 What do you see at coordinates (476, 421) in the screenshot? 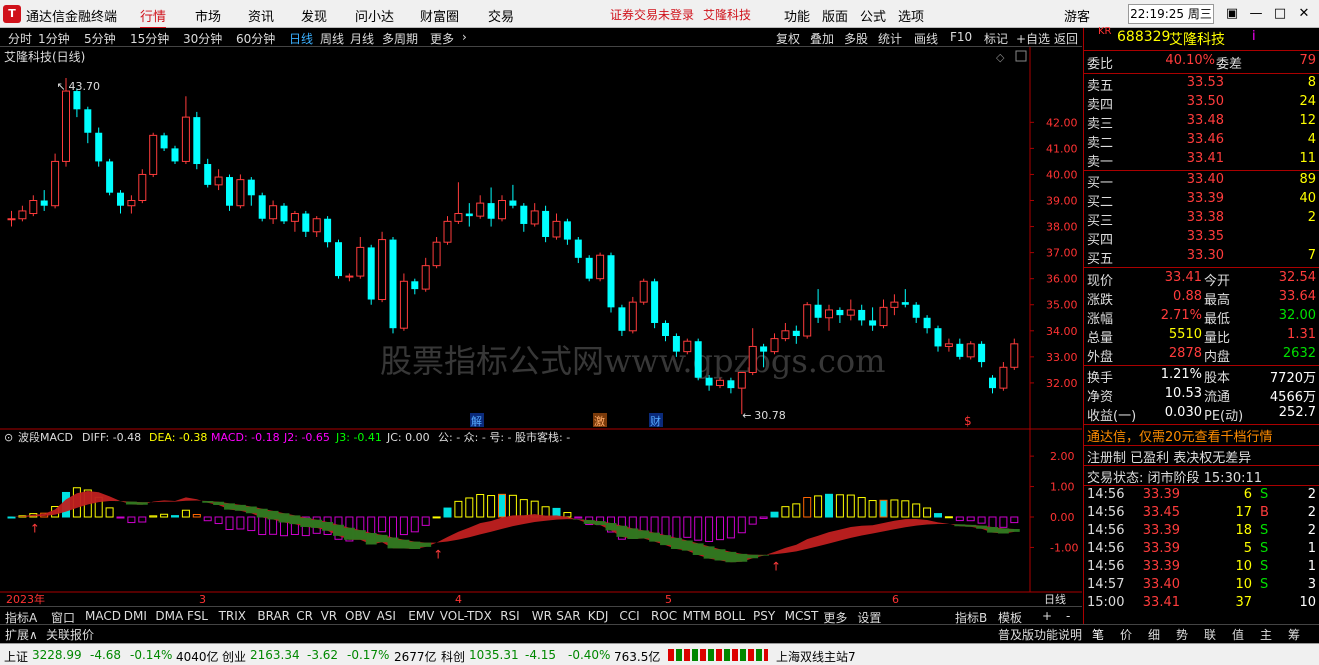
I see `event-mark-jie: 解` at bounding box center [476, 421].